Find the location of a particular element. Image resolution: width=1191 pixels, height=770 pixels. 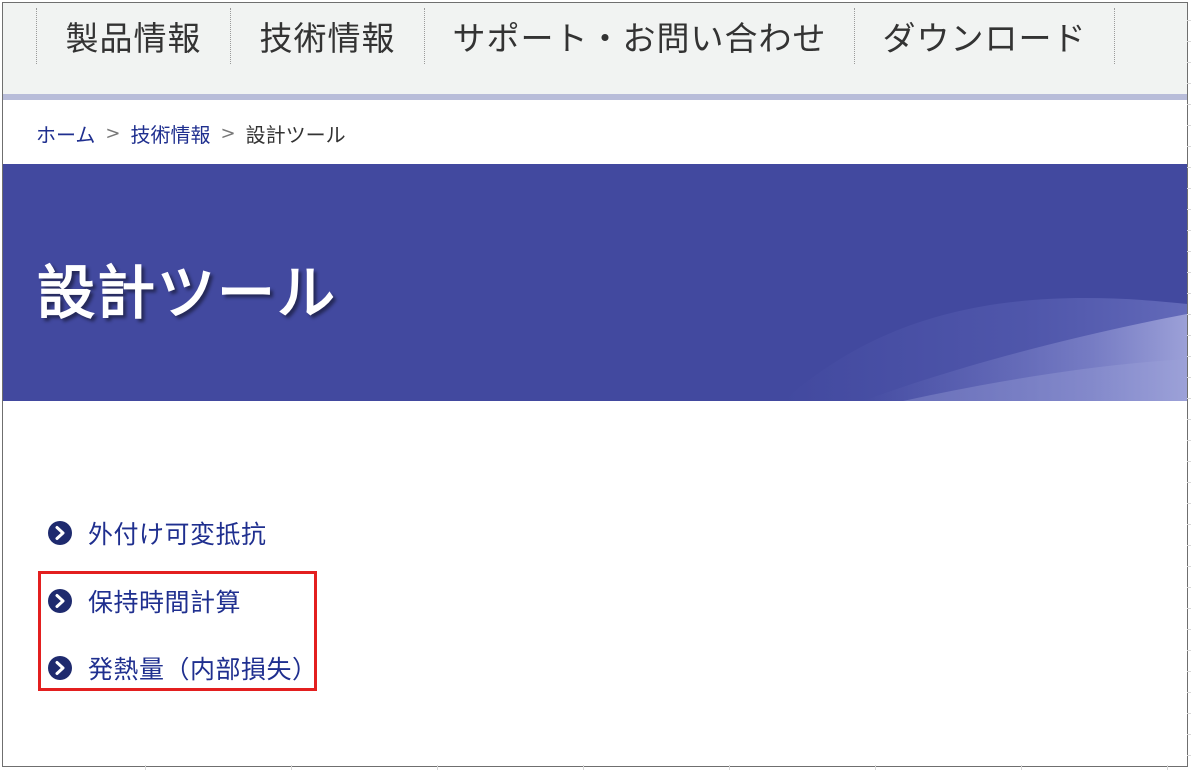

breadcrumb-home-link: ホーム is located at coordinates (65, 133).